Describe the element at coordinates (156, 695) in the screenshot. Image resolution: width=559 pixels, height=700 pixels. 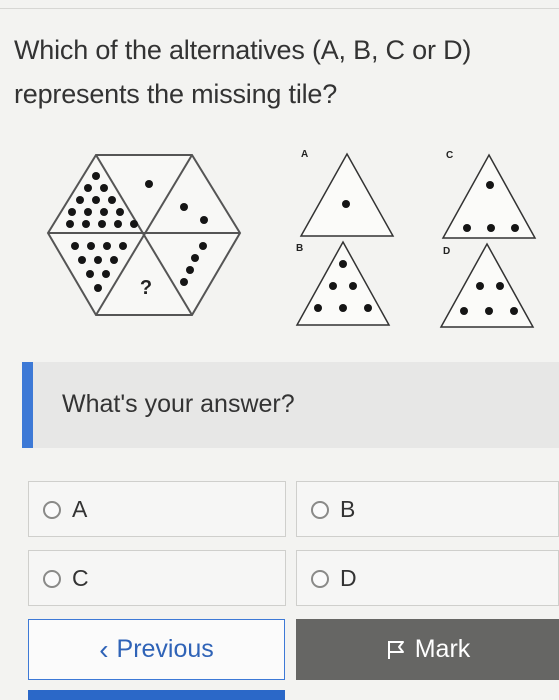
I see `bottom-accent-bar` at that location.